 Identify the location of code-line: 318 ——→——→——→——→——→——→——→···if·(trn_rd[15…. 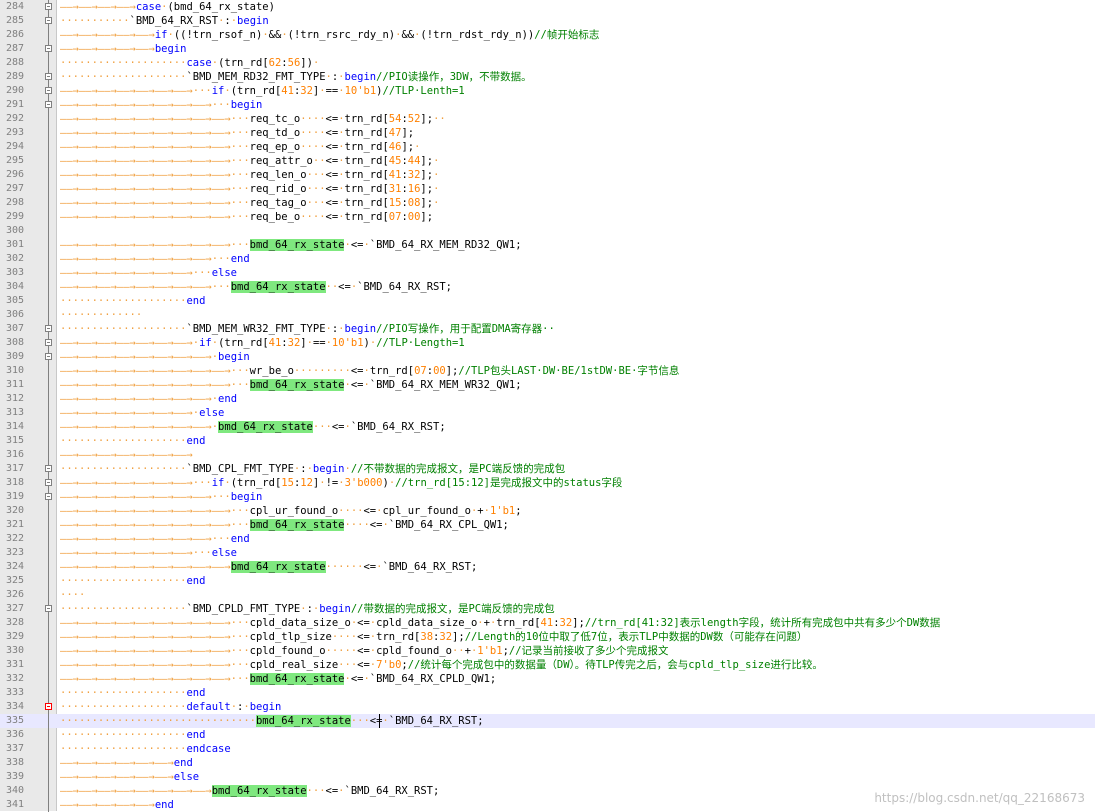
(547, 483).